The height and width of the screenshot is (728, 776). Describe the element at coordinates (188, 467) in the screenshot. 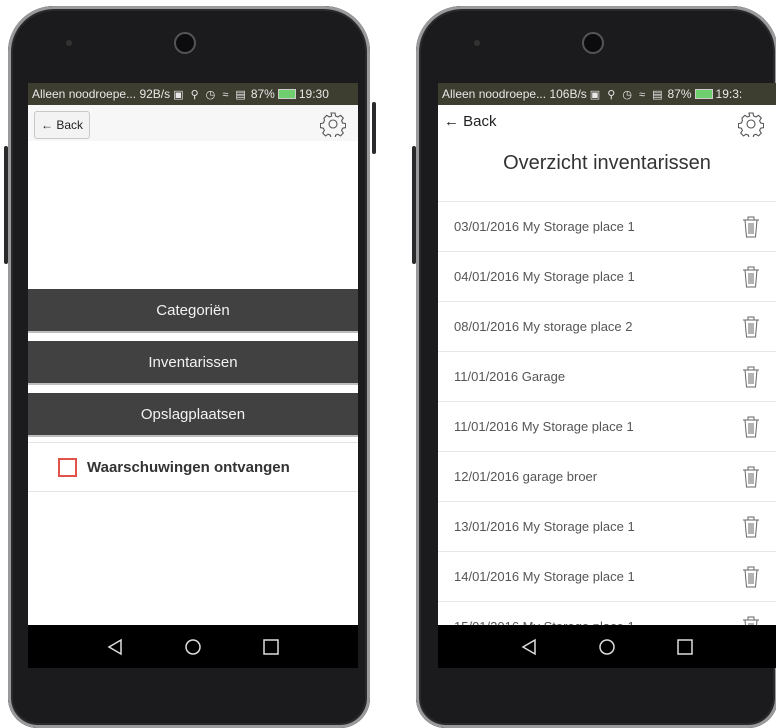

I see `warnings-label: Waarschuwingen ontvangen` at that location.